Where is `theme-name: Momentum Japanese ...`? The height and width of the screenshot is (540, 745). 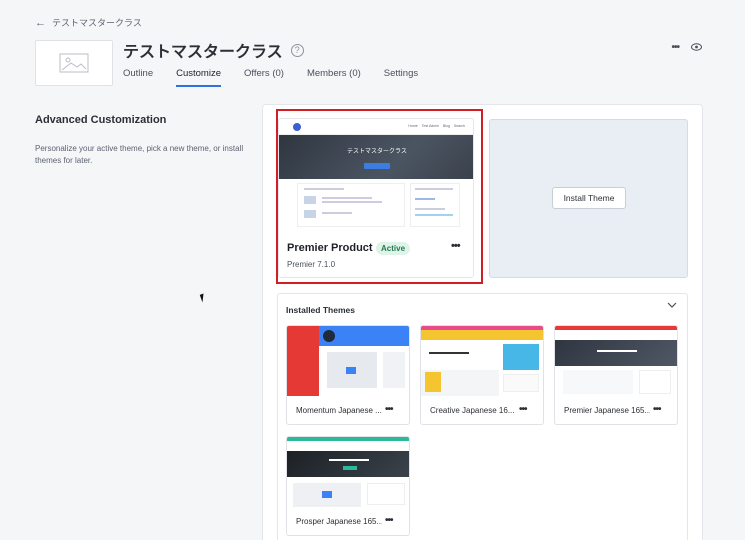
theme-name: Momentum Japanese ... is located at coordinates (339, 410).